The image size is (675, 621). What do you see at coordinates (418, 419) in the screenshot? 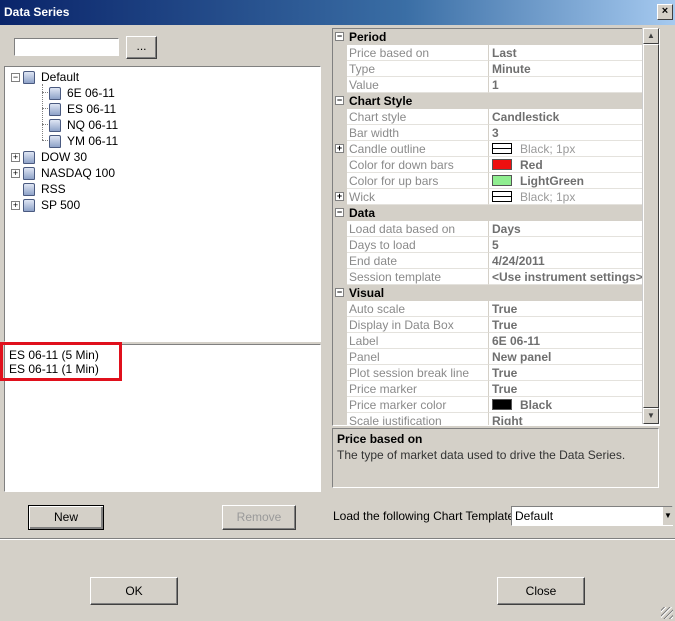
I see `property-name: Scale justification` at bounding box center [418, 419].